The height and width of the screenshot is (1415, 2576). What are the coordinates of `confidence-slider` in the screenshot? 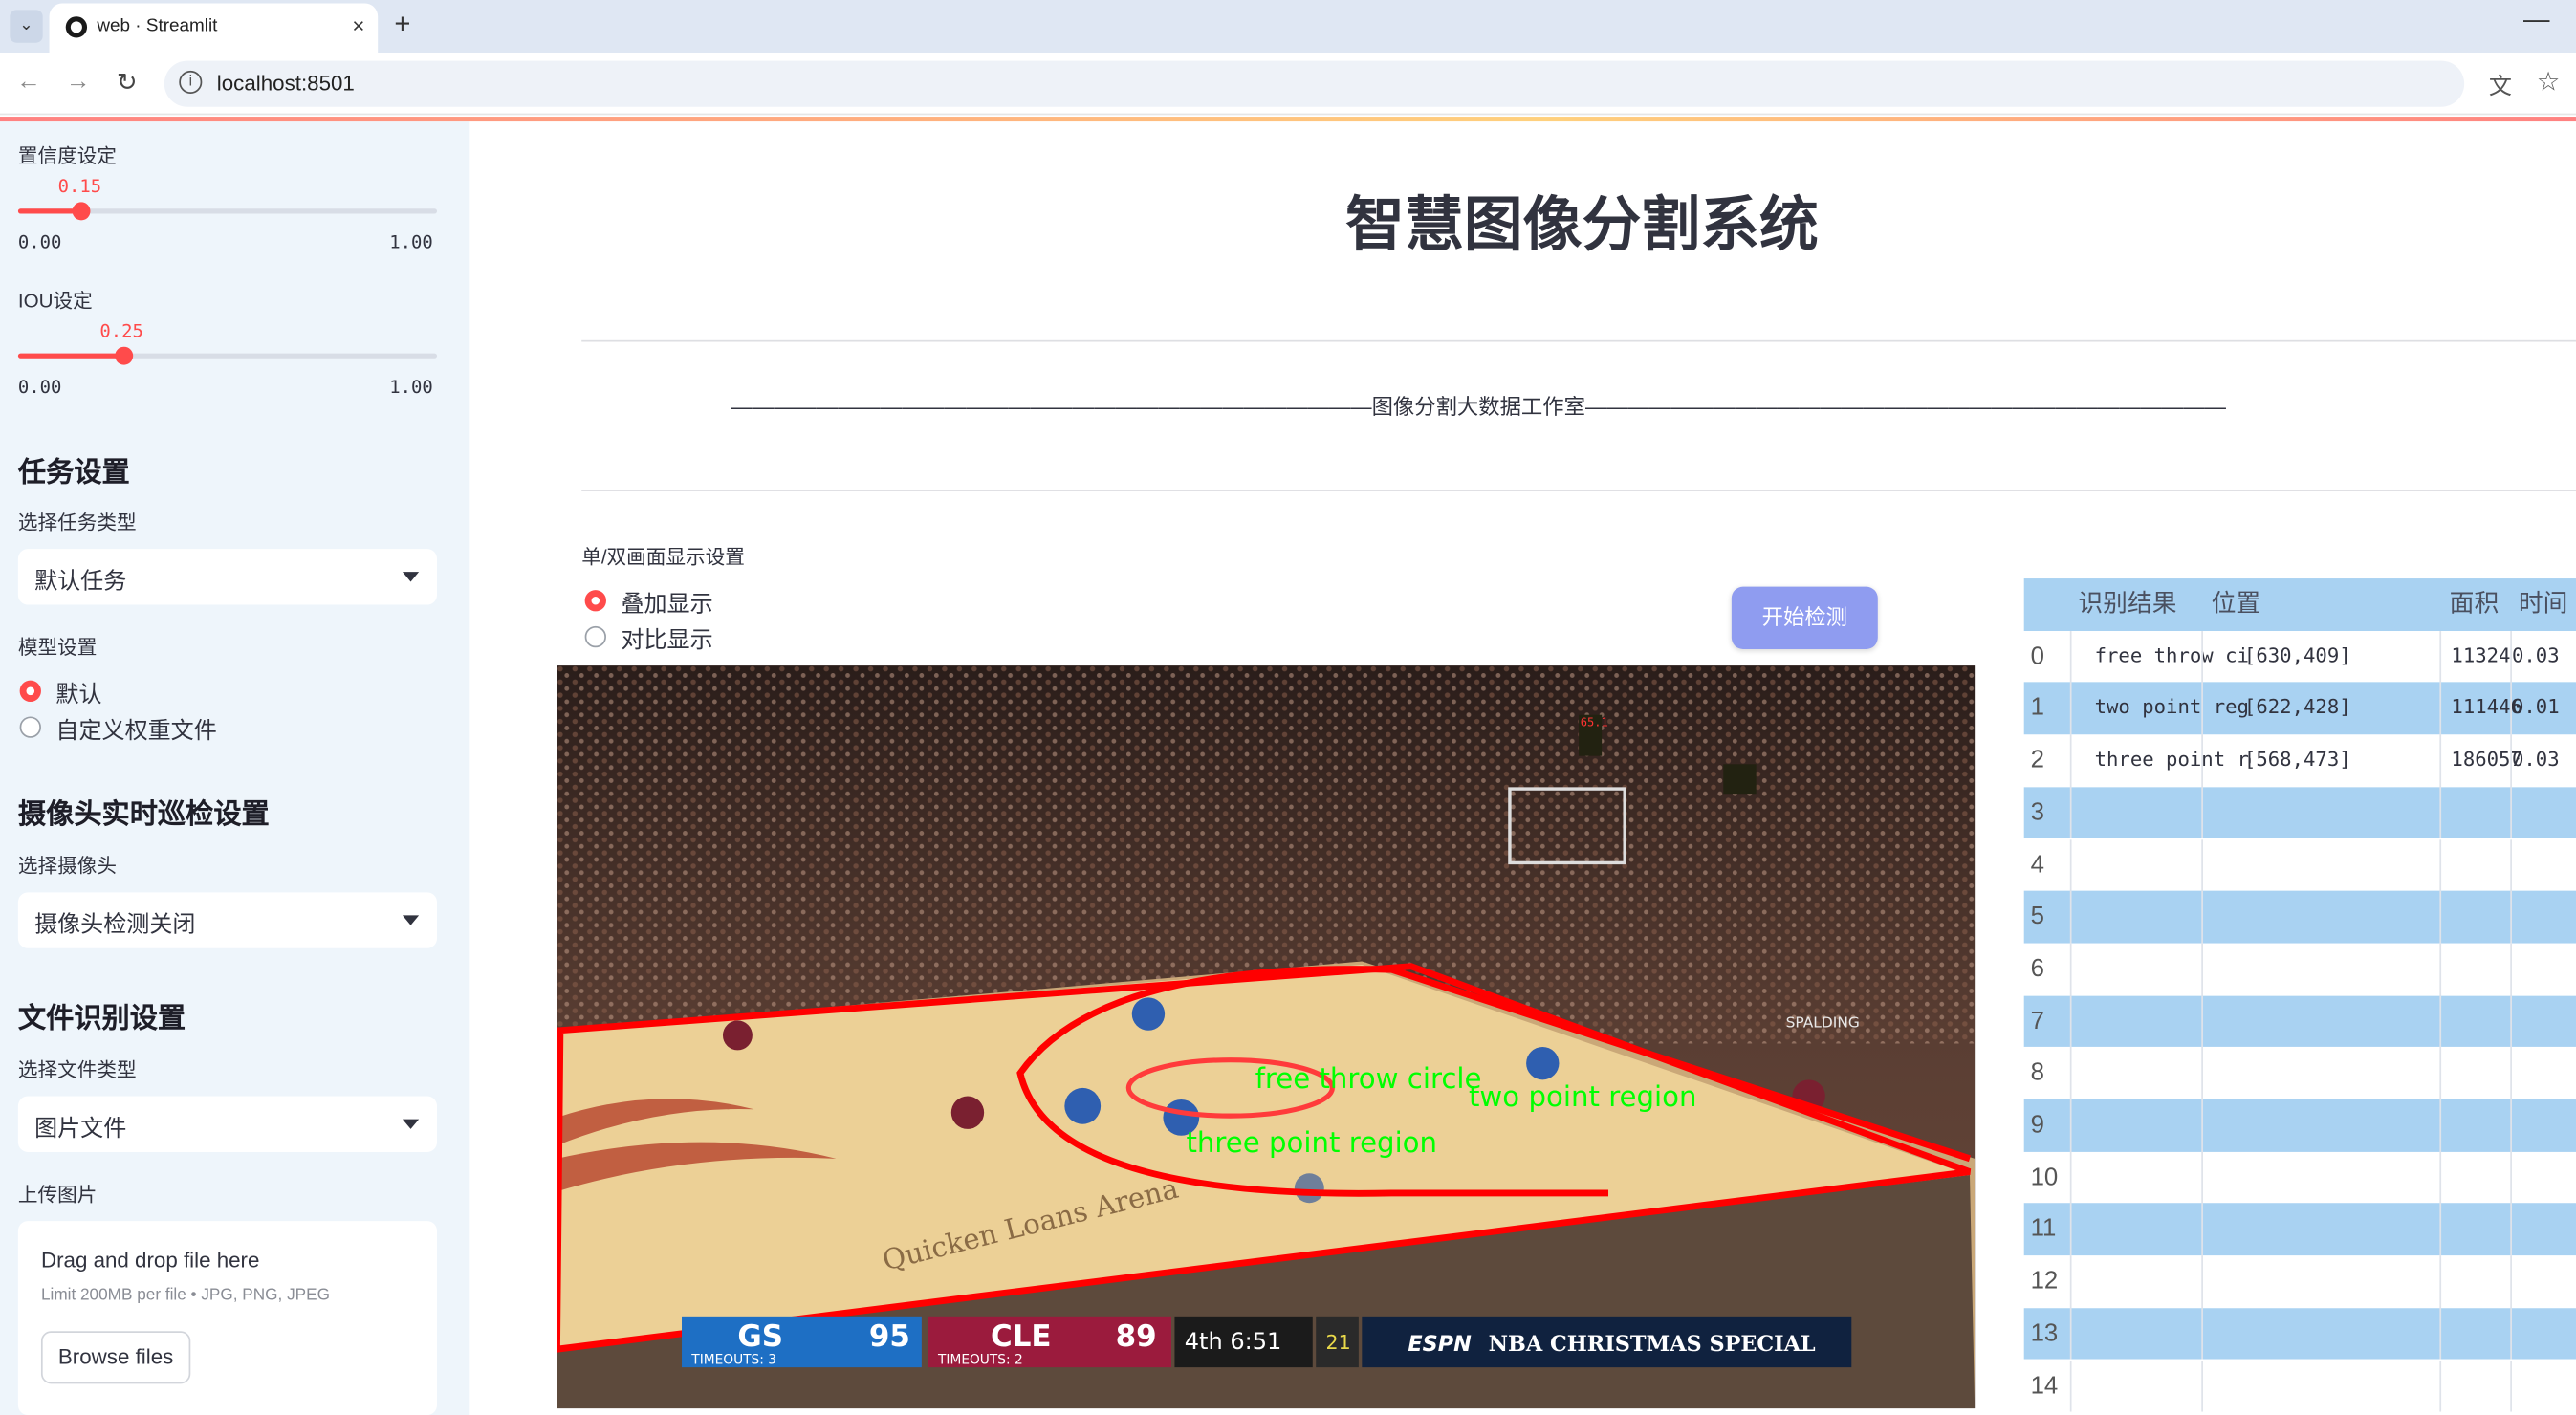 It's located at (227, 211).